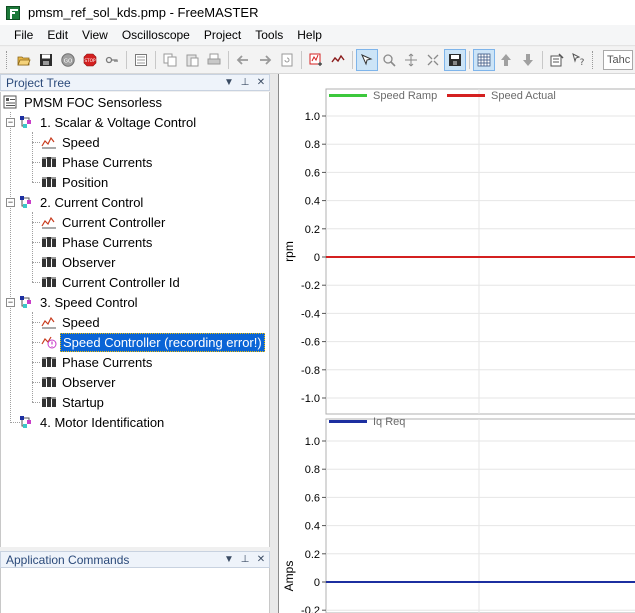 The width and height of the screenshot is (635, 613). I want to click on move-down-button, so click(528, 60).